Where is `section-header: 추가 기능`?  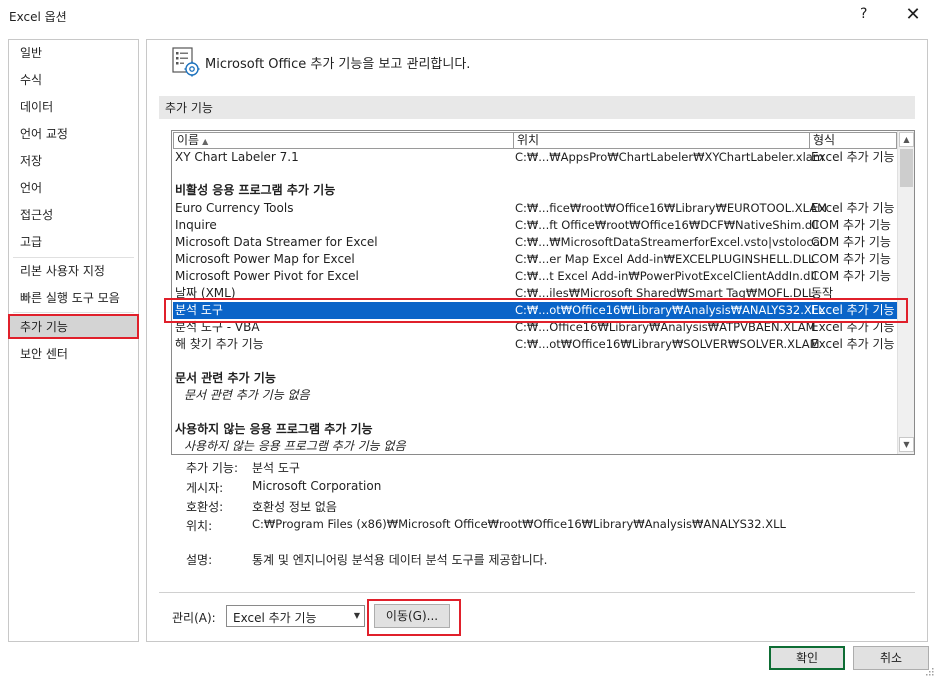 section-header: 추가 기능 is located at coordinates (537, 107).